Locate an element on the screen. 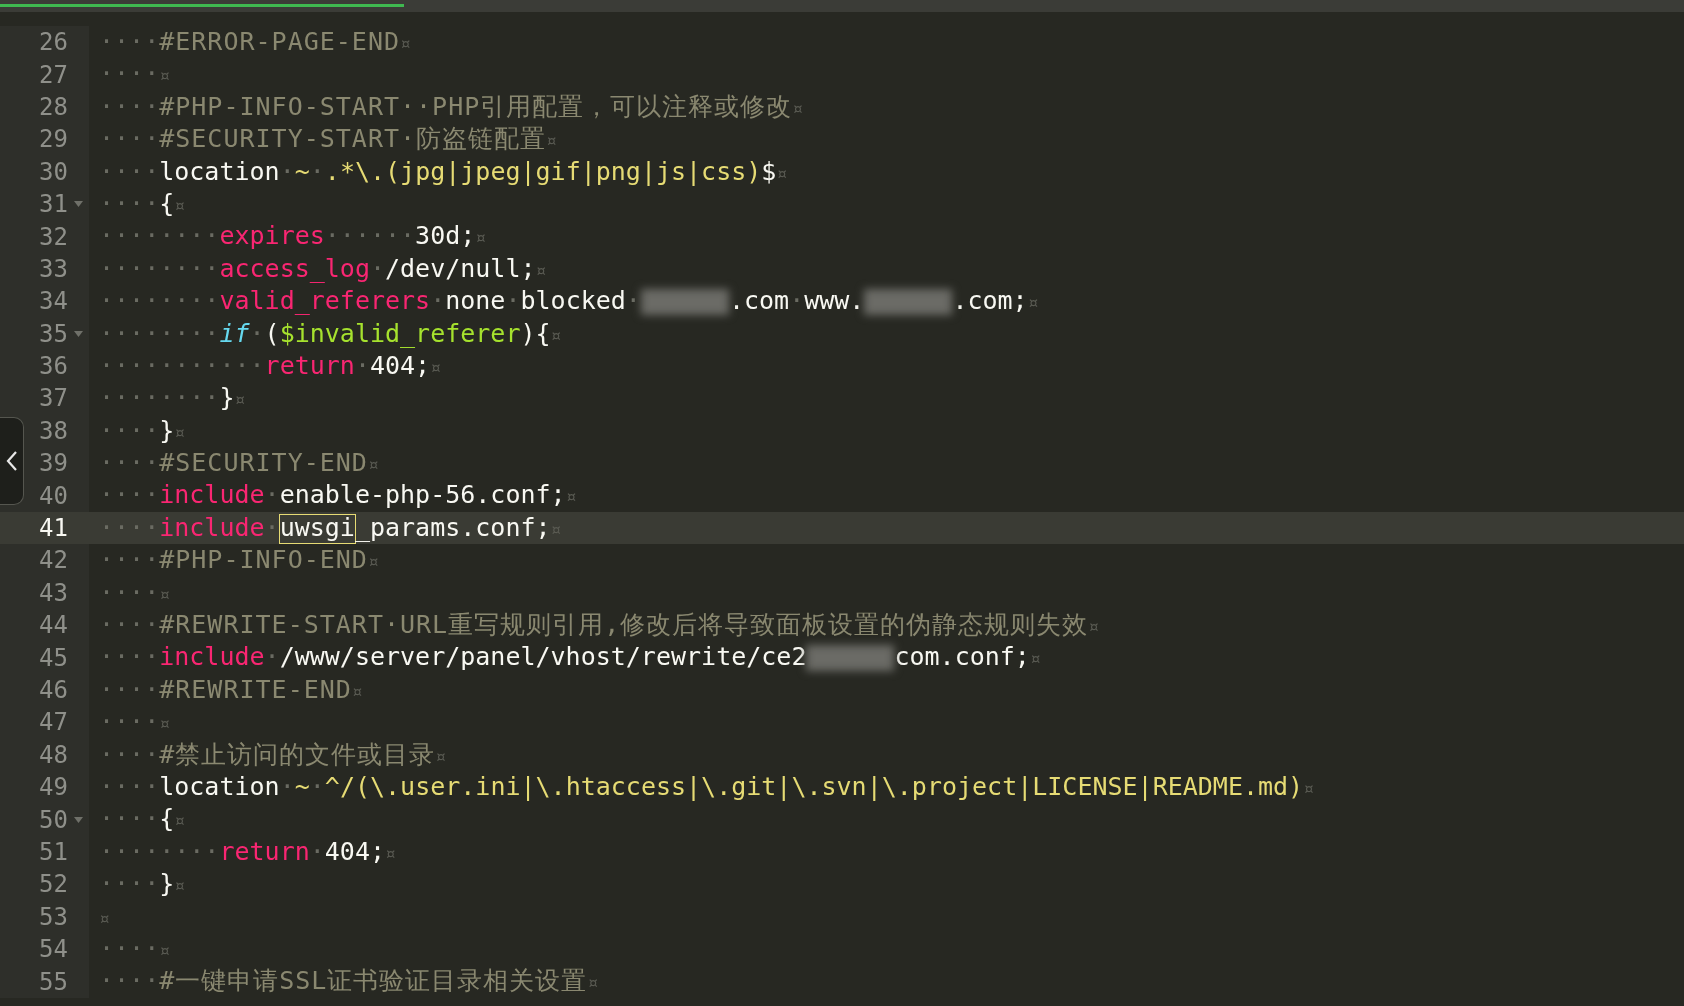  line-number: 46 is located at coordinates (53, 690).